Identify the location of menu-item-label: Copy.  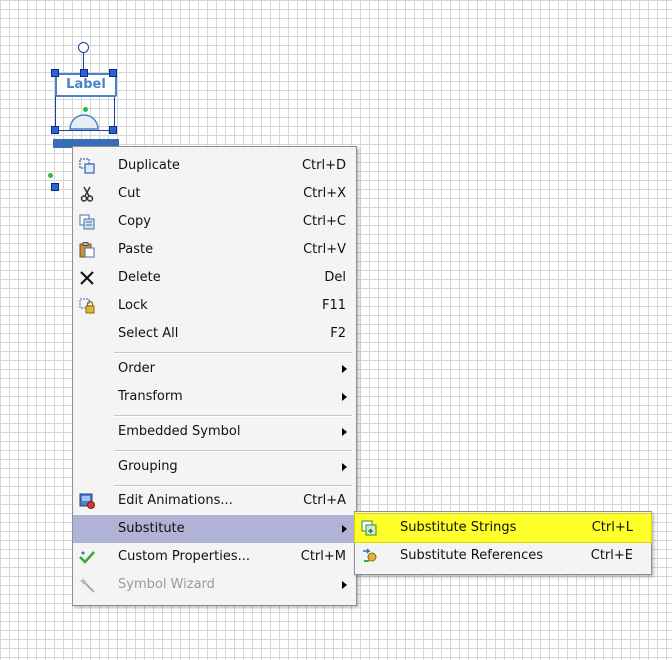
(134, 221).